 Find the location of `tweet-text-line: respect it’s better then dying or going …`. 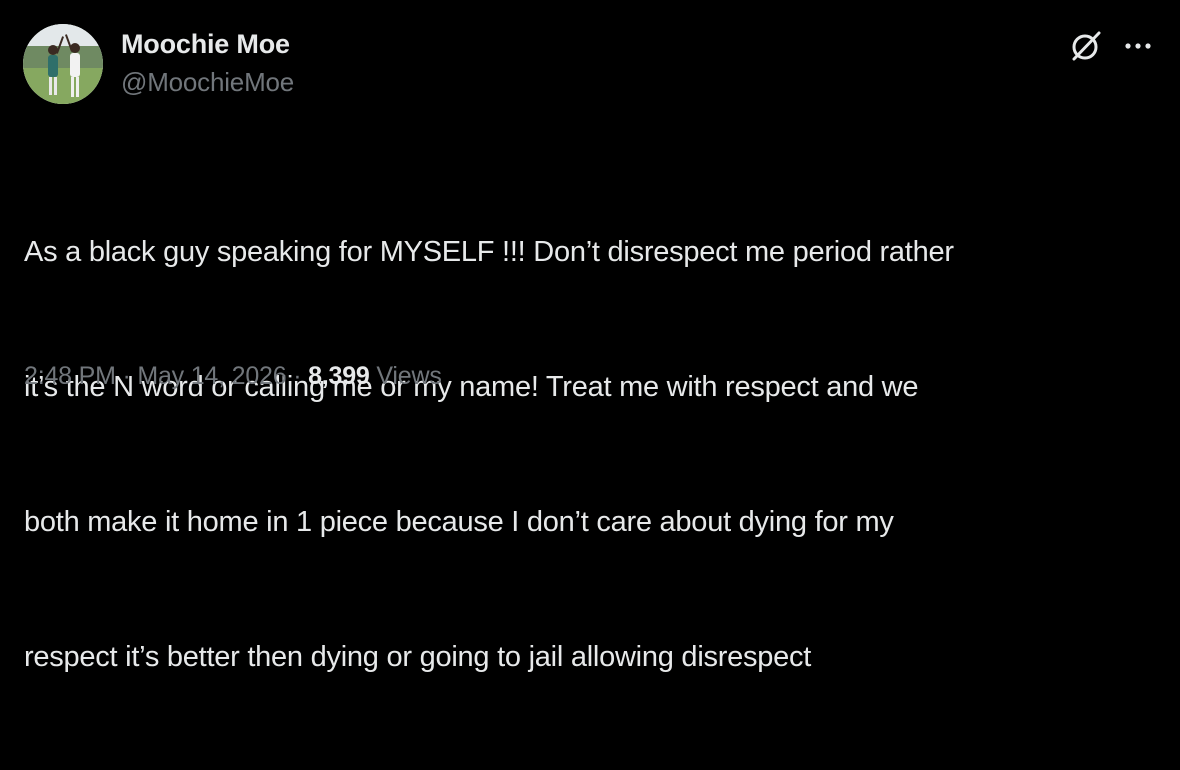

tweet-text-line: respect it’s better then dying or going … is located at coordinates (418, 657).